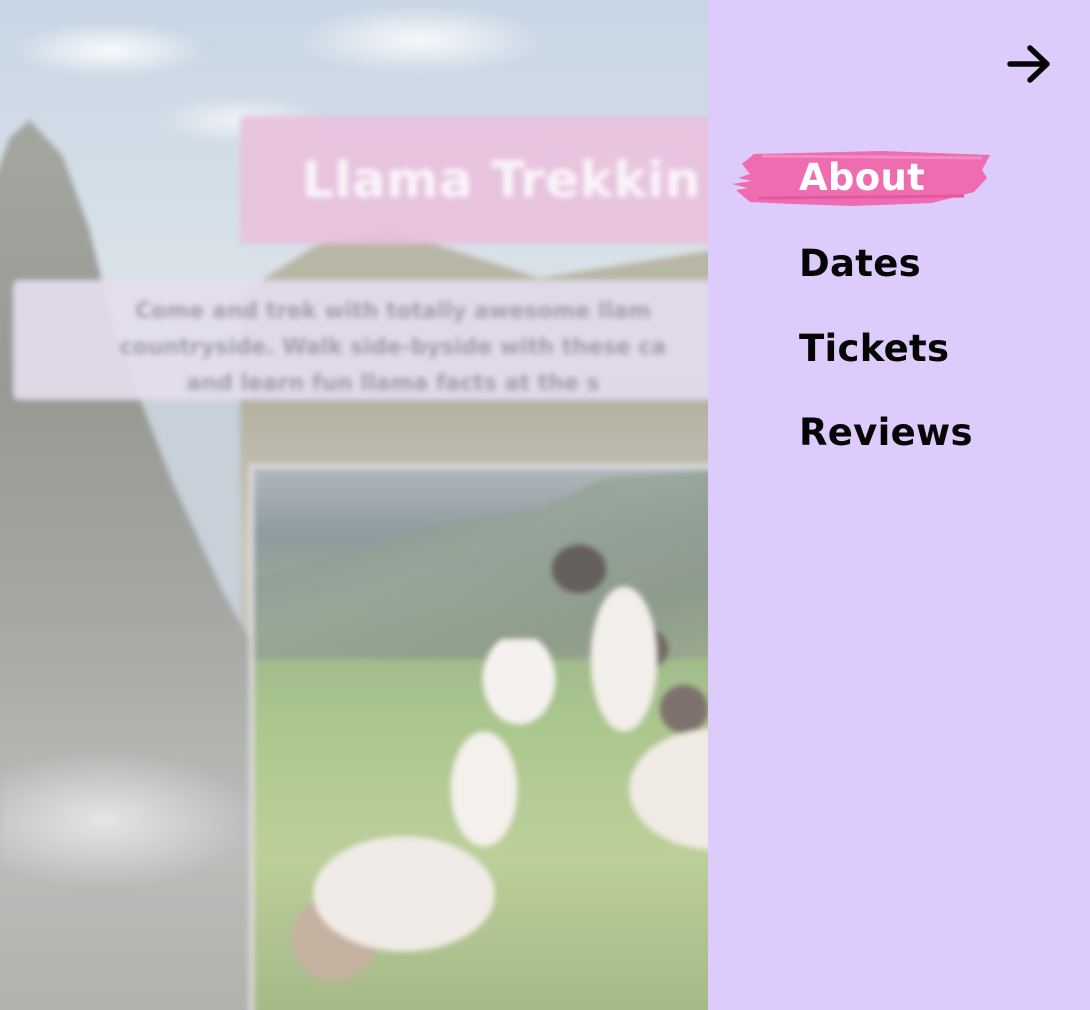 The width and height of the screenshot is (1090, 1010). I want to click on menu-item-tickets: Tickets, so click(874, 348).